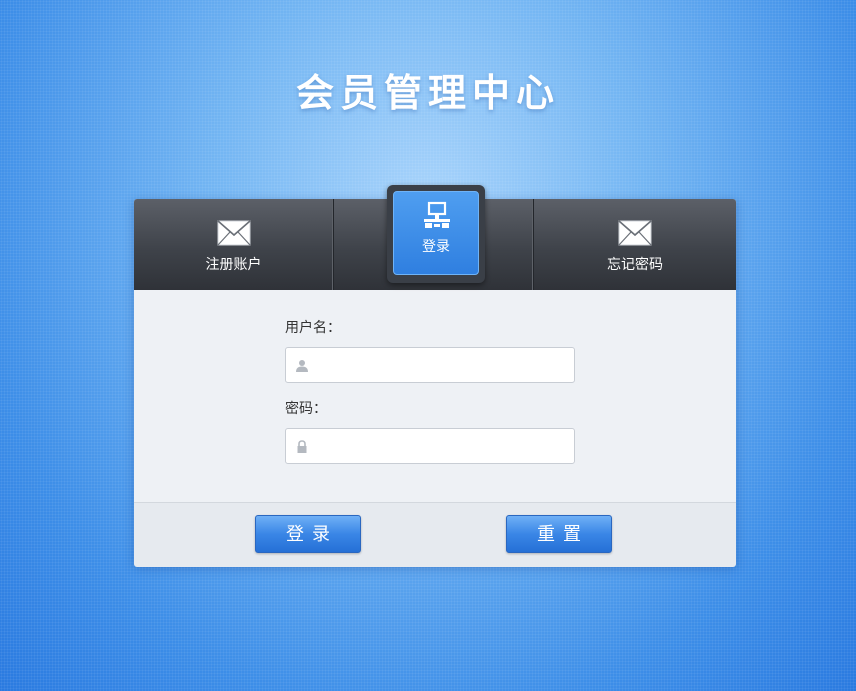  I want to click on tab-register: 注册账户, so click(234, 244).